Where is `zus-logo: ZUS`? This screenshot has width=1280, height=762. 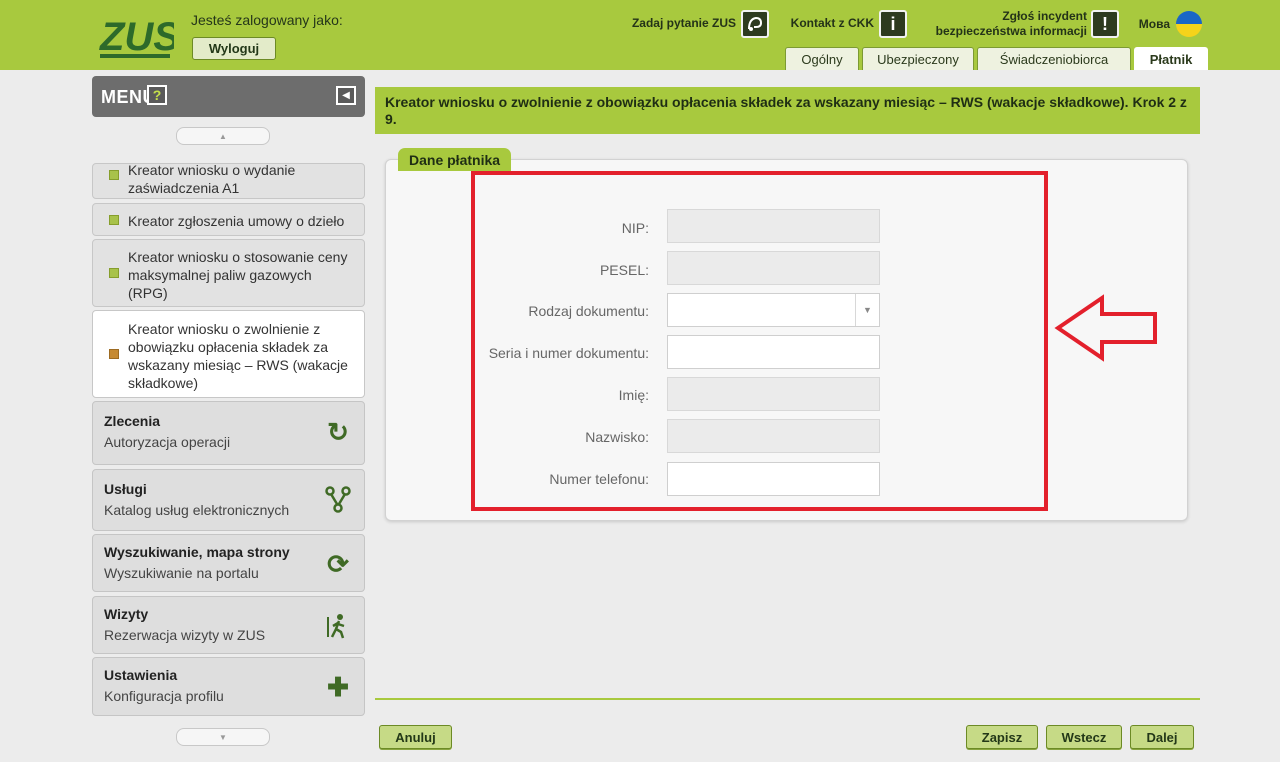 zus-logo: ZUS is located at coordinates (136, 35).